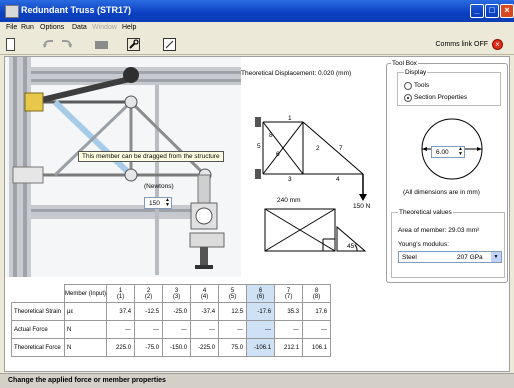 The height and width of the screenshot is (388, 514). I want to click on app-icon, so click(12, 11).